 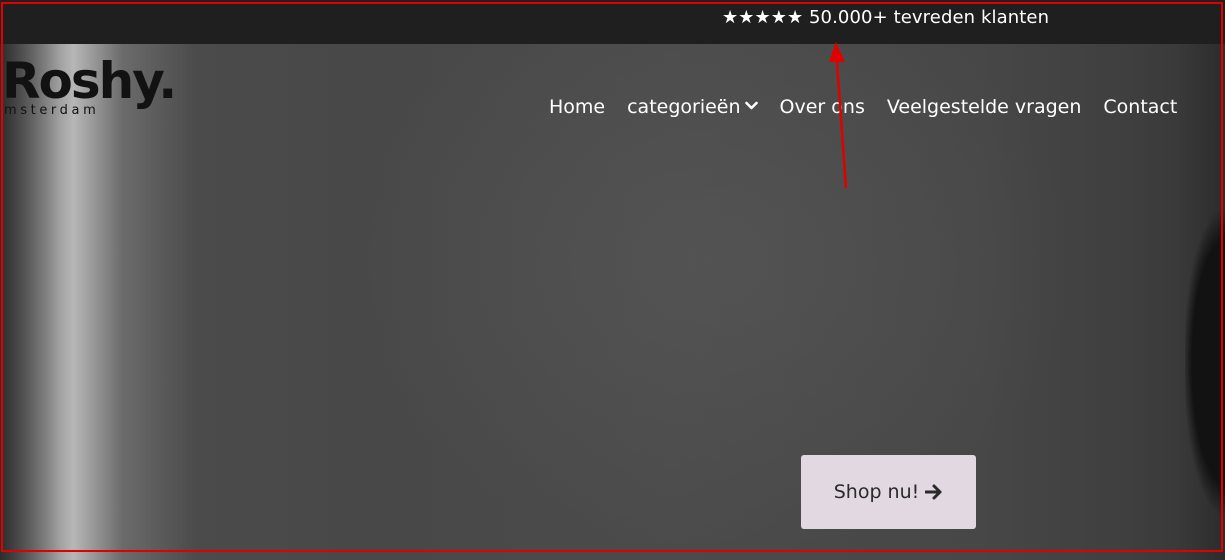 I want to click on nav-about: Over ons, so click(x=822, y=107).